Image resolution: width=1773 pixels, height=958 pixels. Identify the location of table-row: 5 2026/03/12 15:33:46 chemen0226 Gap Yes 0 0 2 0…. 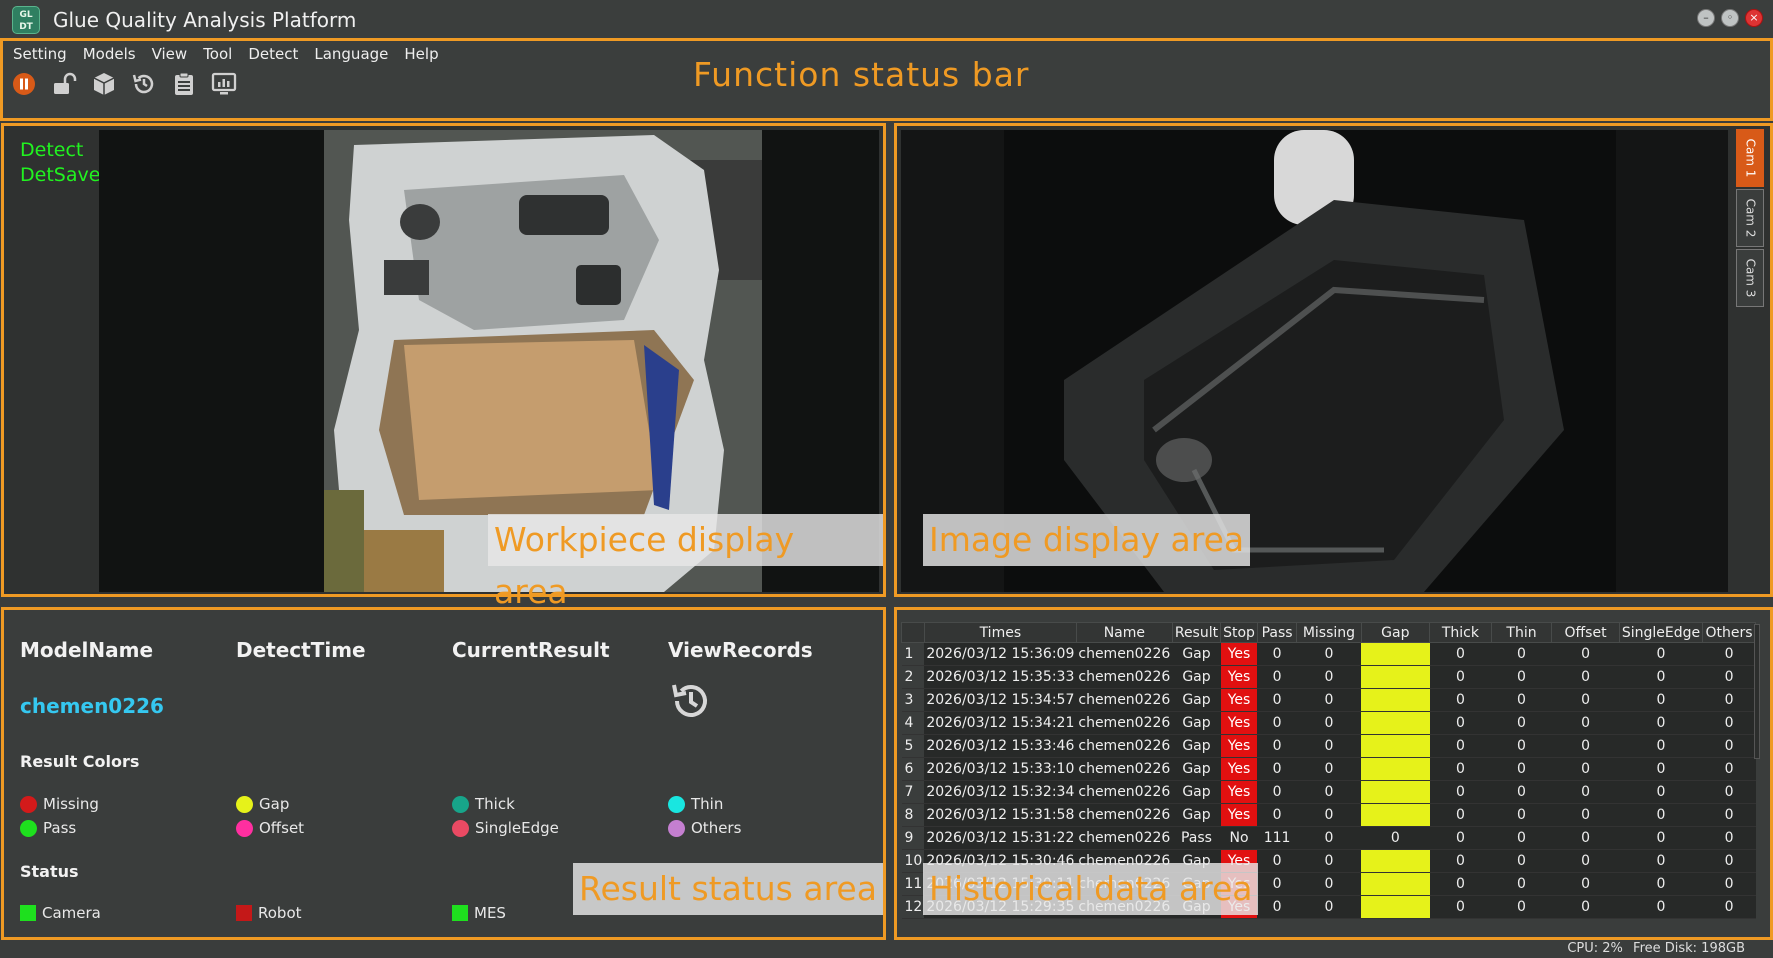
(1328, 746).